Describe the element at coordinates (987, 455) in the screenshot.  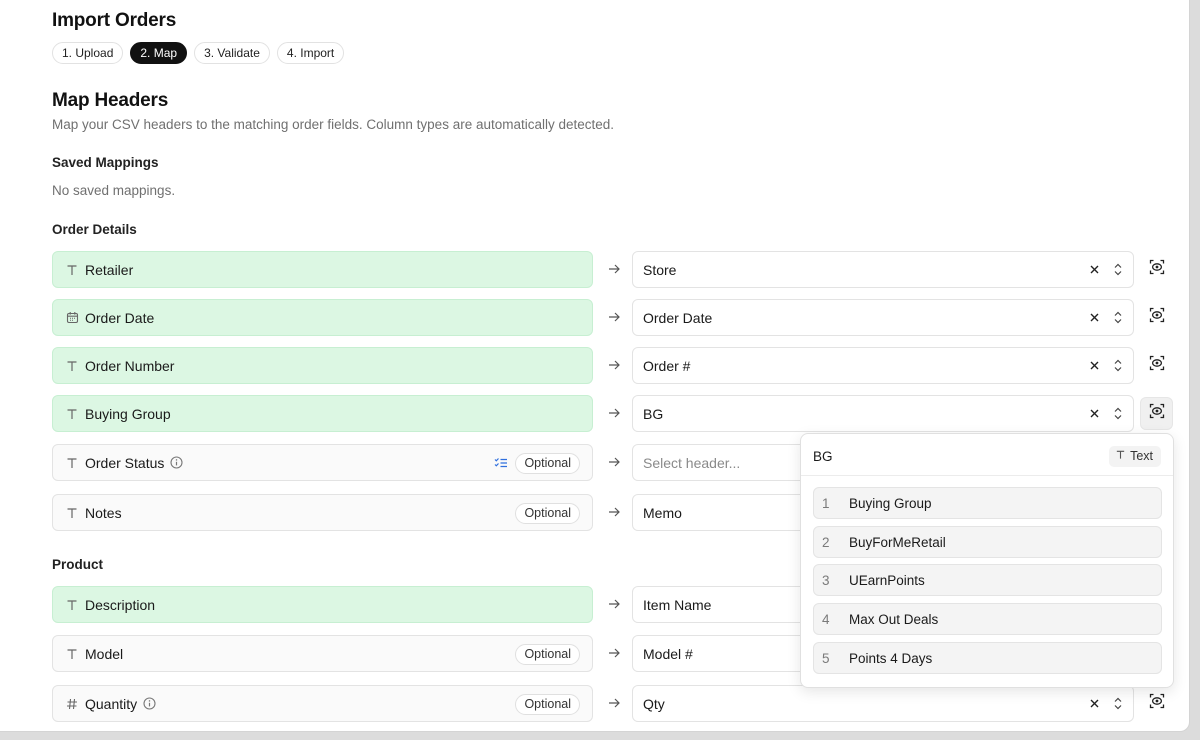
I see `popover-header: BG Text` at that location.